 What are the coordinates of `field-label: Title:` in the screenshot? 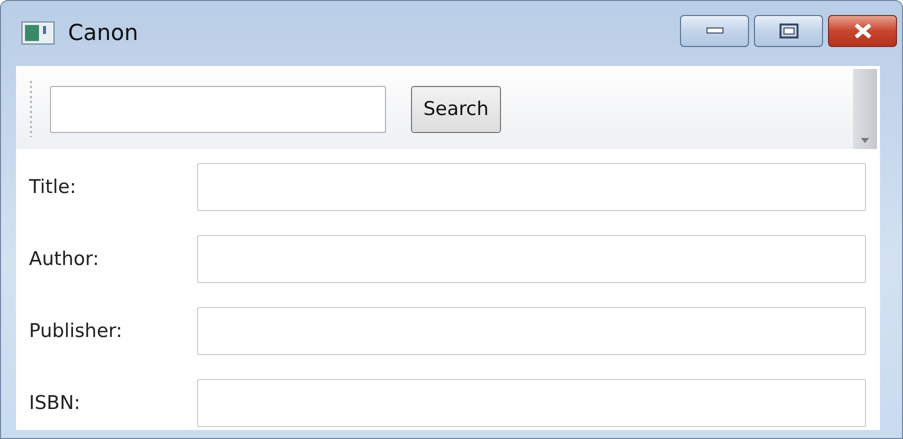 It's located at (53, 187).